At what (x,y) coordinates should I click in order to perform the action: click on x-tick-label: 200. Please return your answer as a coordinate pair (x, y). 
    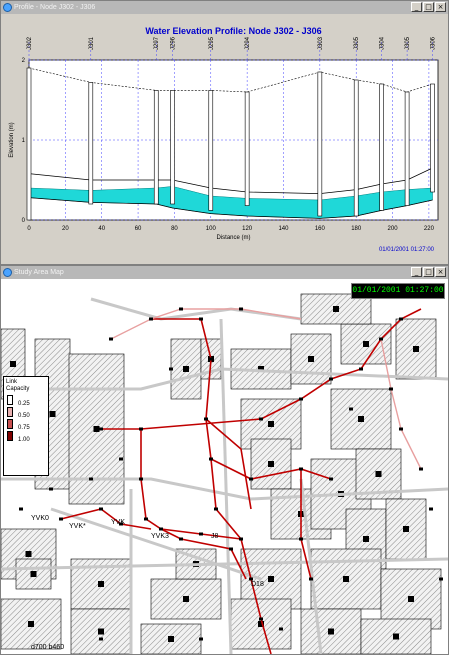
    Looking at the image, I should click on (393, 229).